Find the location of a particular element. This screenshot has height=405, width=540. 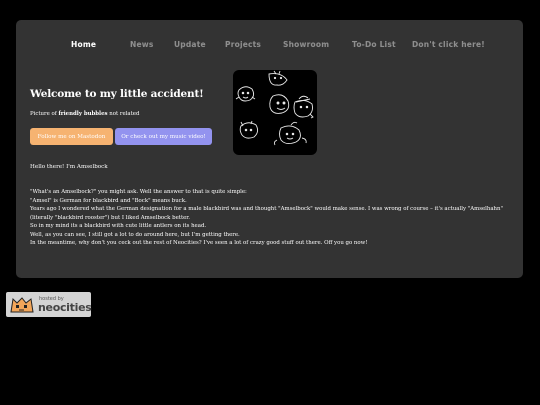

nav-home: Home is located at coordinates (83, 44).